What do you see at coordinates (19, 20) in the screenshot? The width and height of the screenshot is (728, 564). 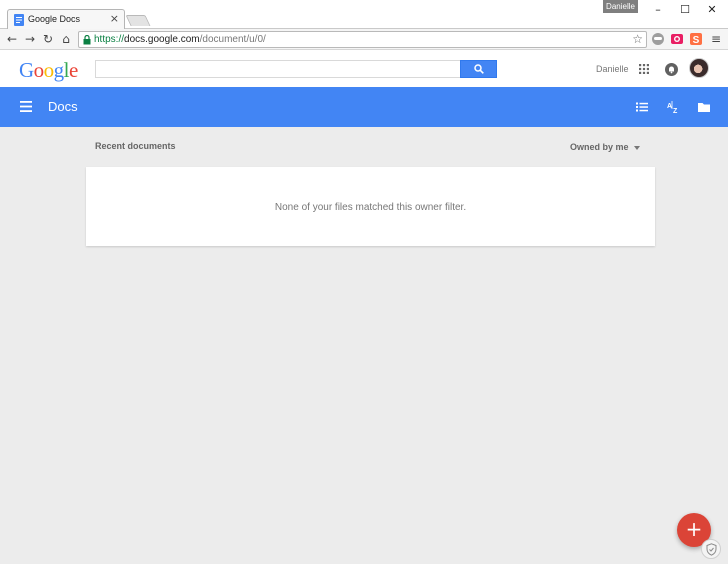 I see `docs-favicon-icon` at bounding box center [19, 20].